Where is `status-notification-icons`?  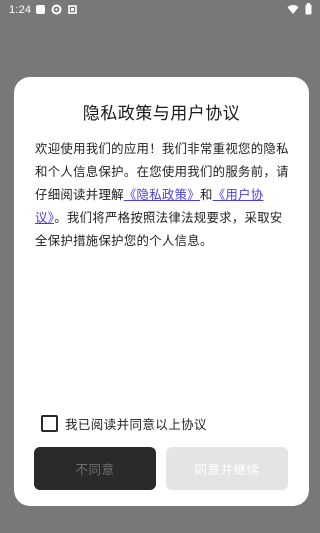
status-notification-icons is located at coordinates (56, 9).